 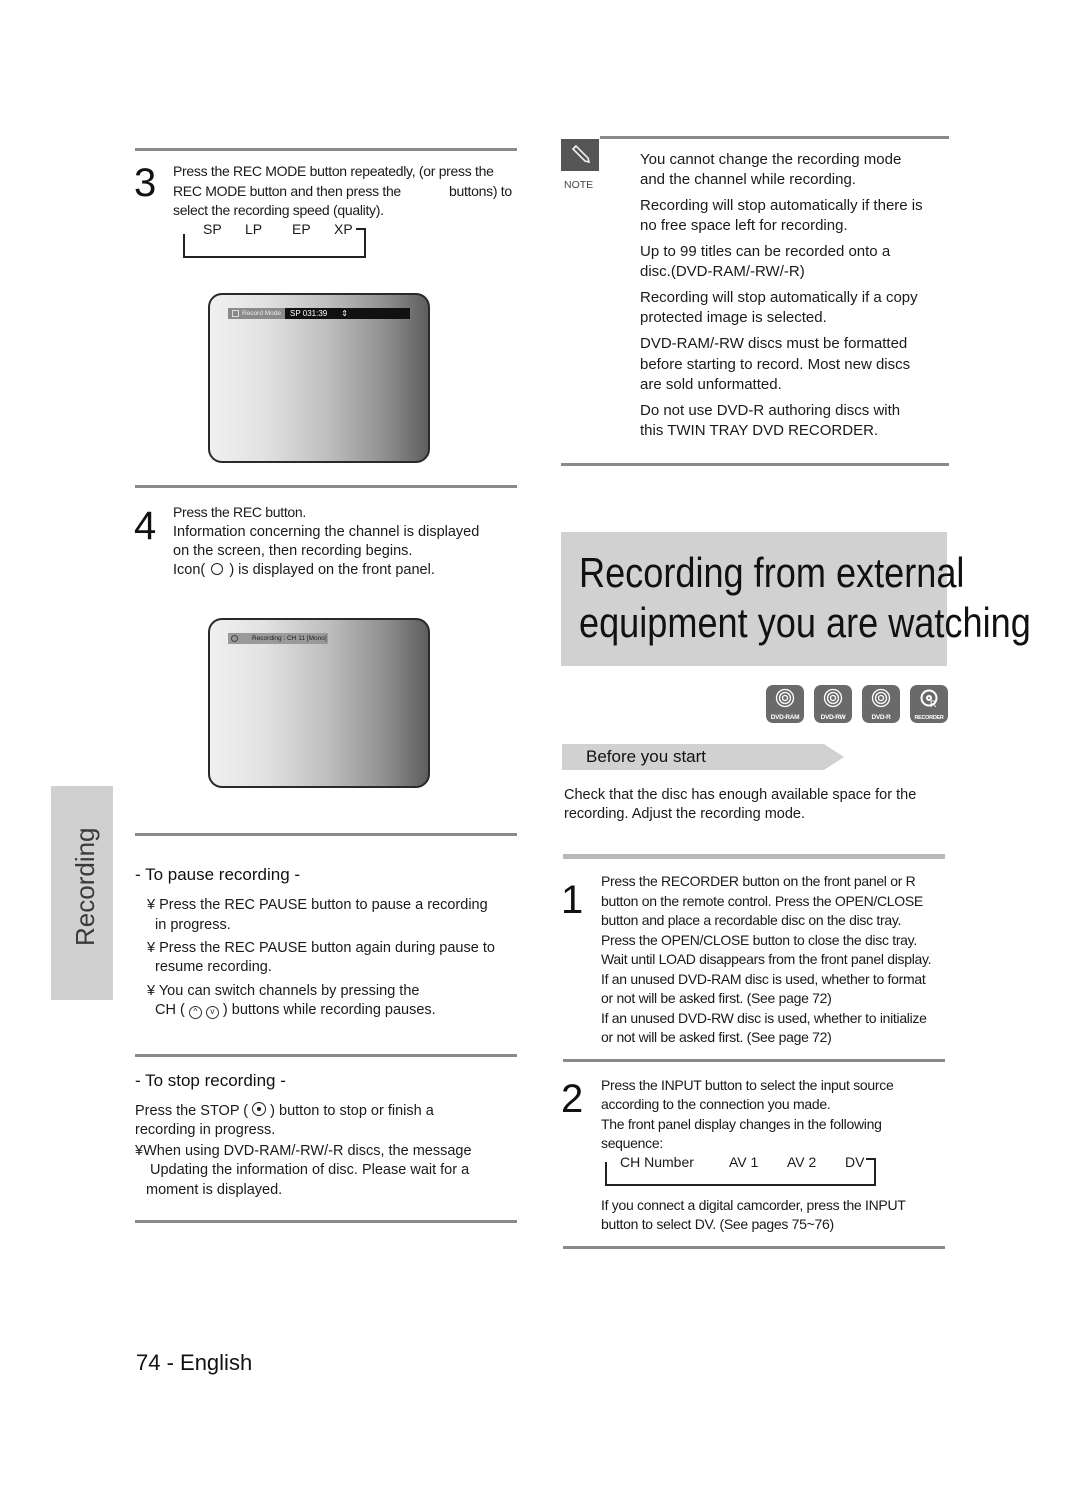 I want to click on stop-heading: - To stop recording -, so click(x=210, y=1080).